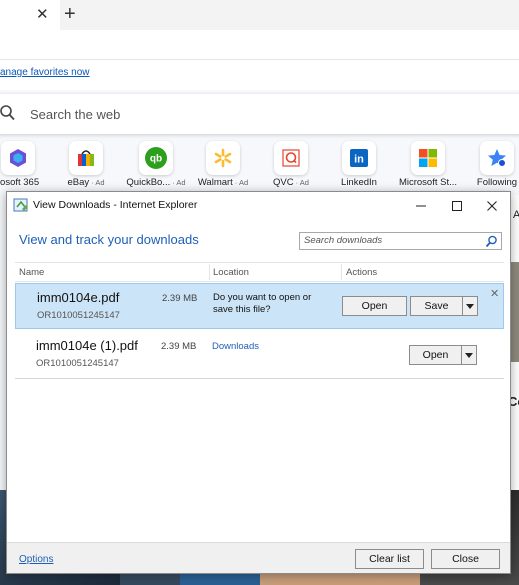  What do you see at coordinates (42, 15) in the screenshot?
I see `close-tab-icon: ✕` at bounding box center [42, 15].